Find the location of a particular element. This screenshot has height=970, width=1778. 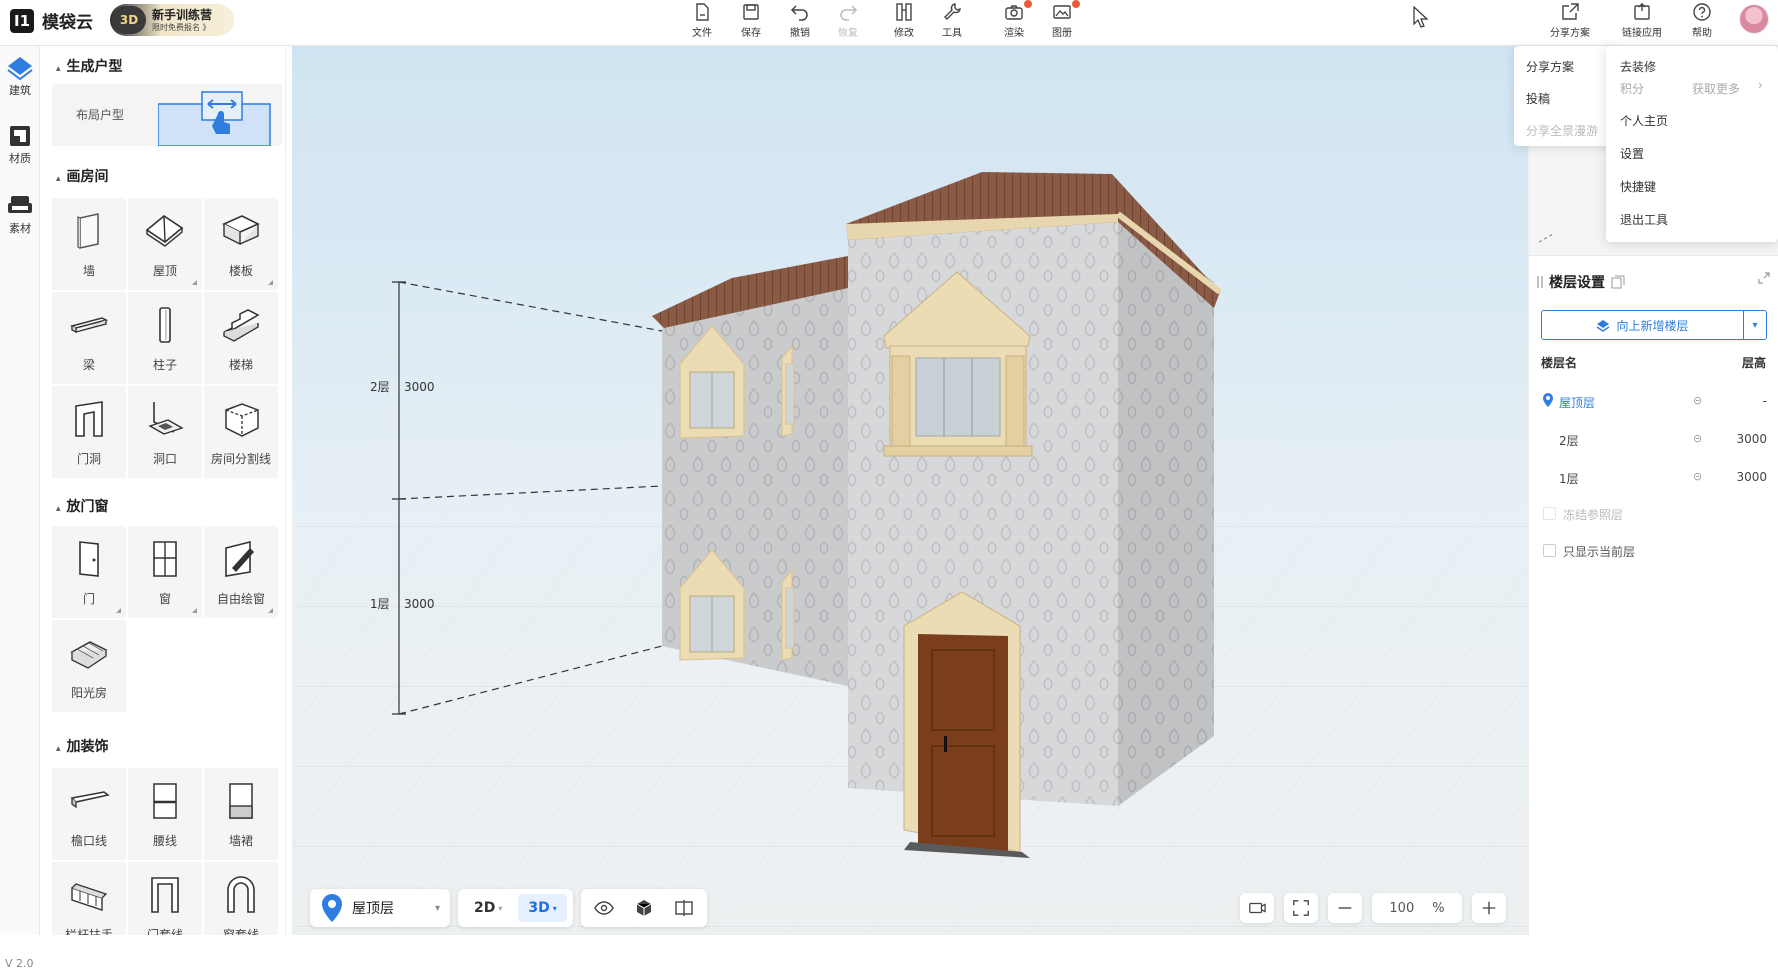

door-icon is located at coordinates (89, 559).